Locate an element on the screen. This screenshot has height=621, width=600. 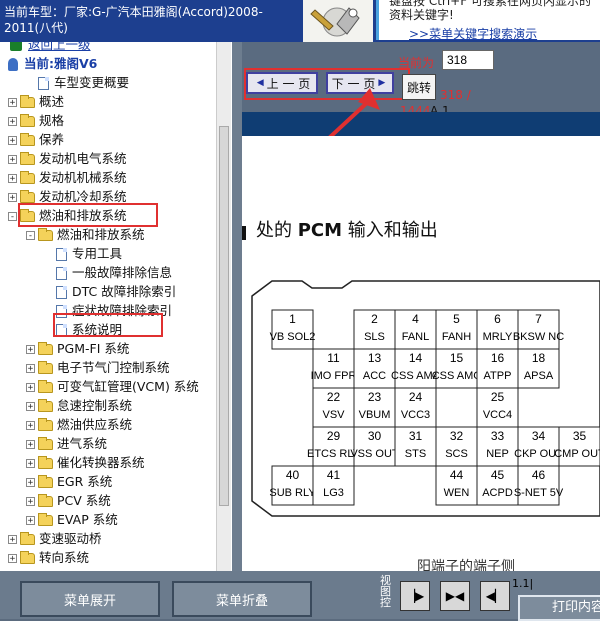
connector-pin-number: 15 is located at coordinates (457, 358).